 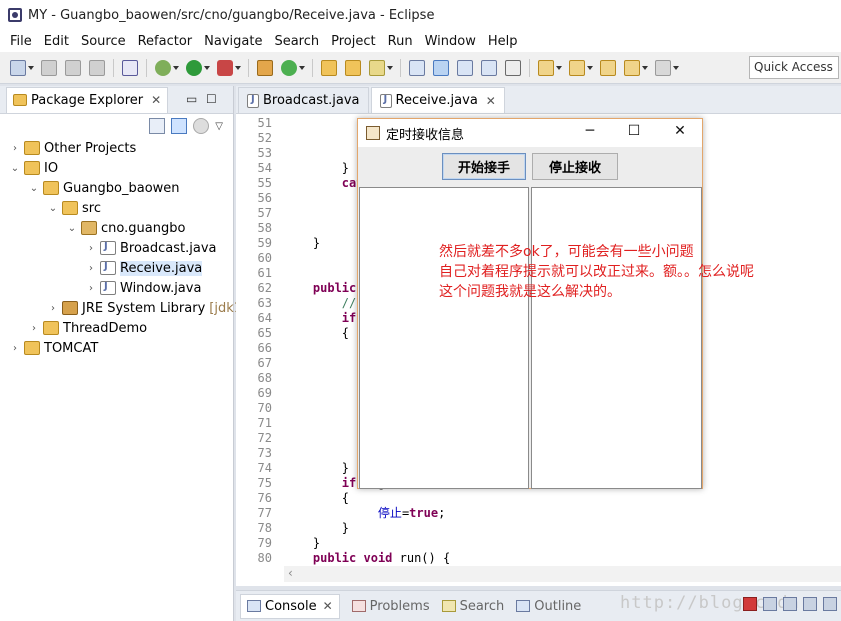 What do you see at coordinates (53, 348) in the screenshot?
I see `tree-item-tomcat: › TOMCAT` at bounding box center [53, 348].